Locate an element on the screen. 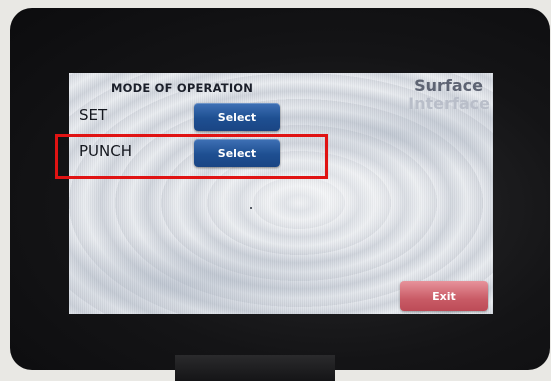 The width and height of the screenshot is (551, 381). punch-select-button: Select is located at coordinates (237, 153).